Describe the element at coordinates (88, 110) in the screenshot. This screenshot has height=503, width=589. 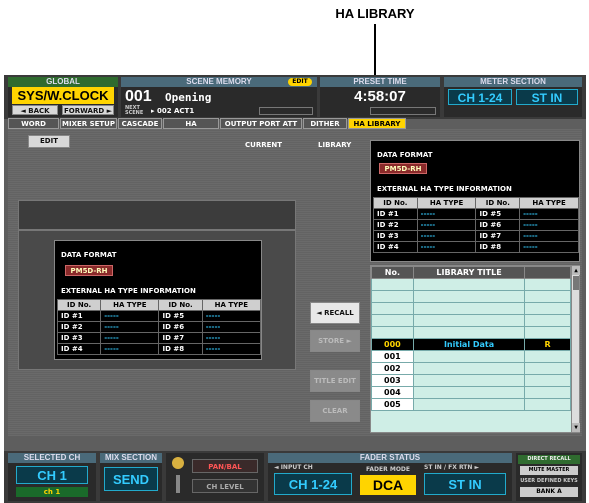
I see `forward-button: FORWARD ►` at that location.